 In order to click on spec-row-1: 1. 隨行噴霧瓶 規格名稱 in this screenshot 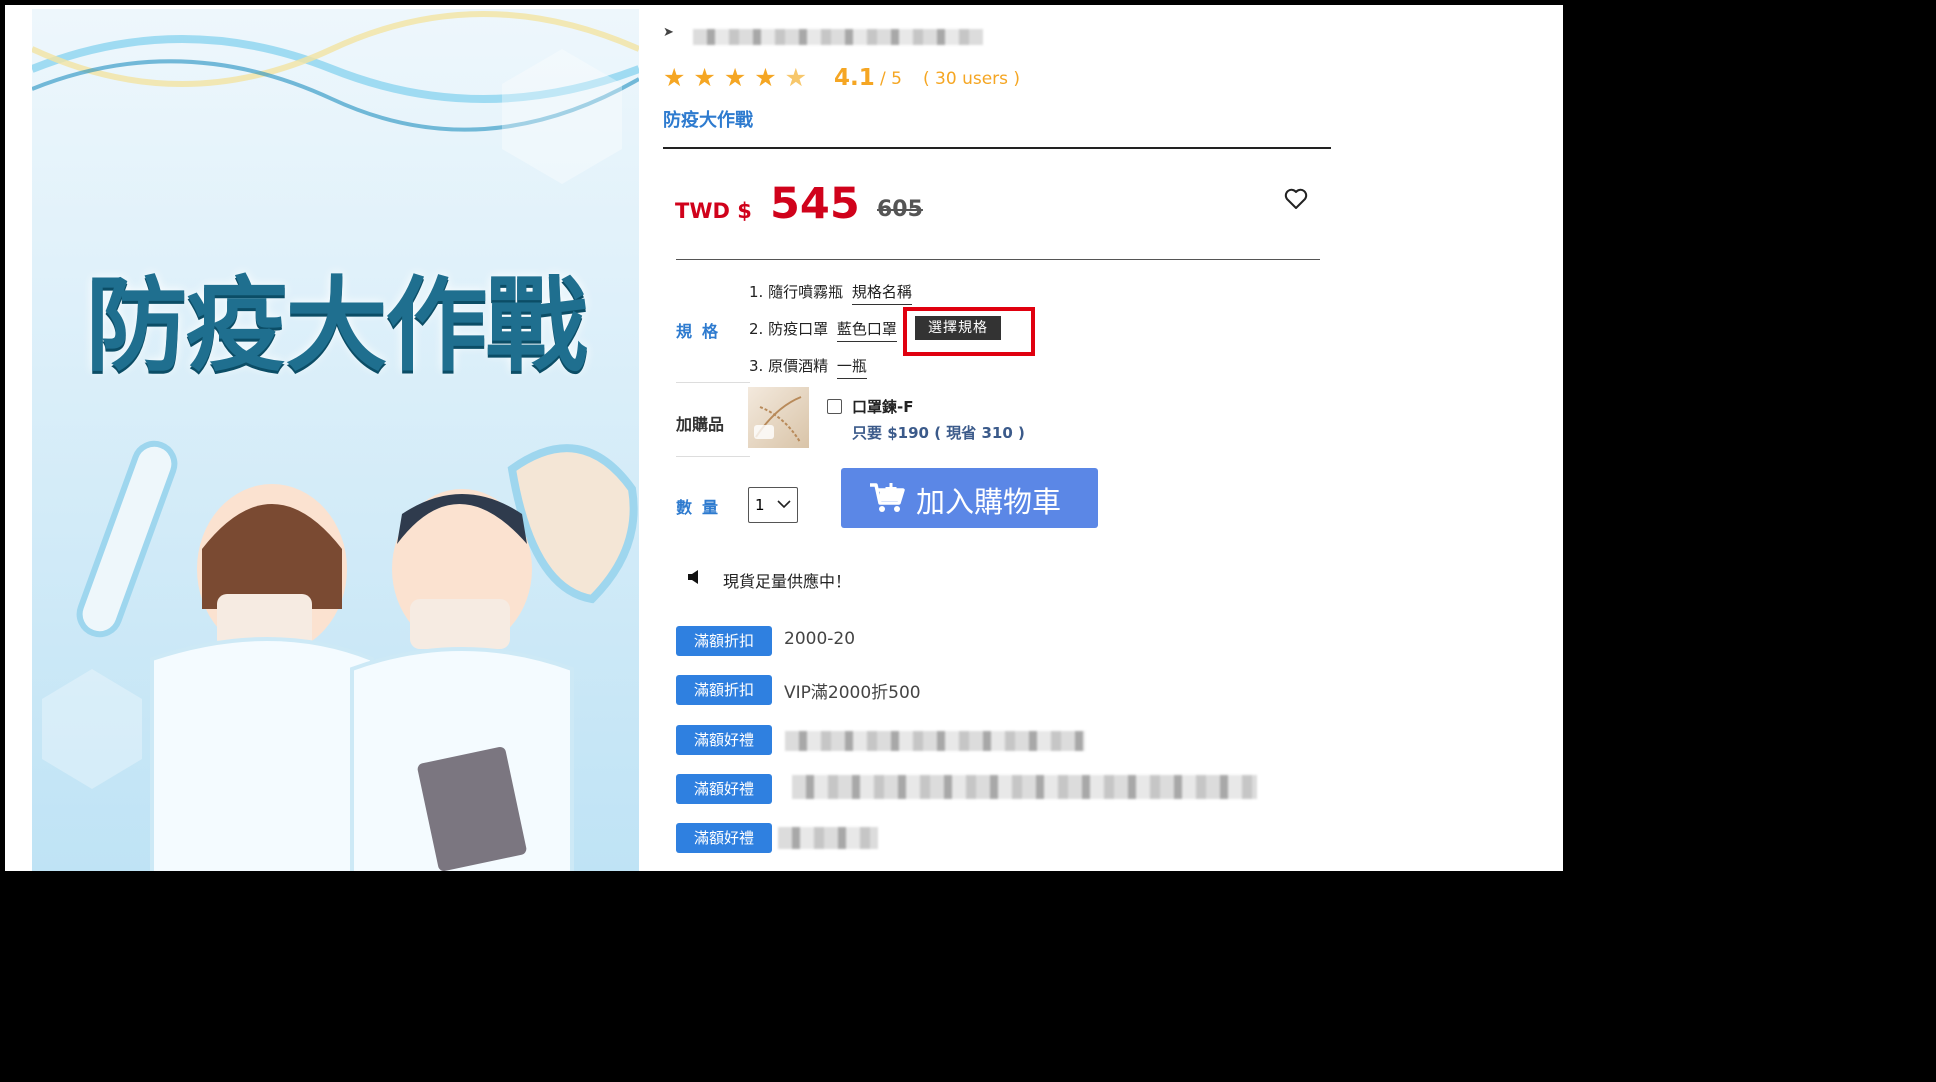, I will do `click(830, 293)`.